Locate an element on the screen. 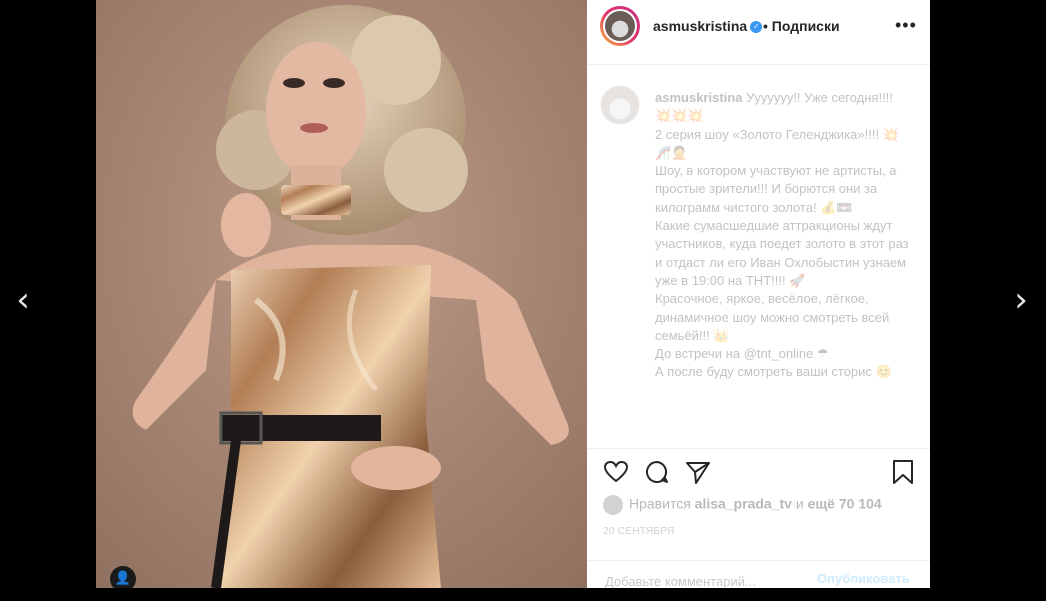 The height and width of the screenshot is (601, 1046). action-bar is located at coordinates (758, 472).